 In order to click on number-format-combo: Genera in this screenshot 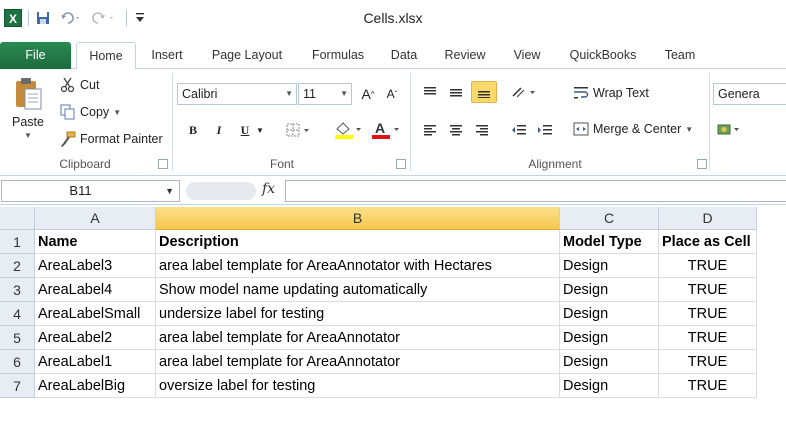, I will do `click(749, 94)`.